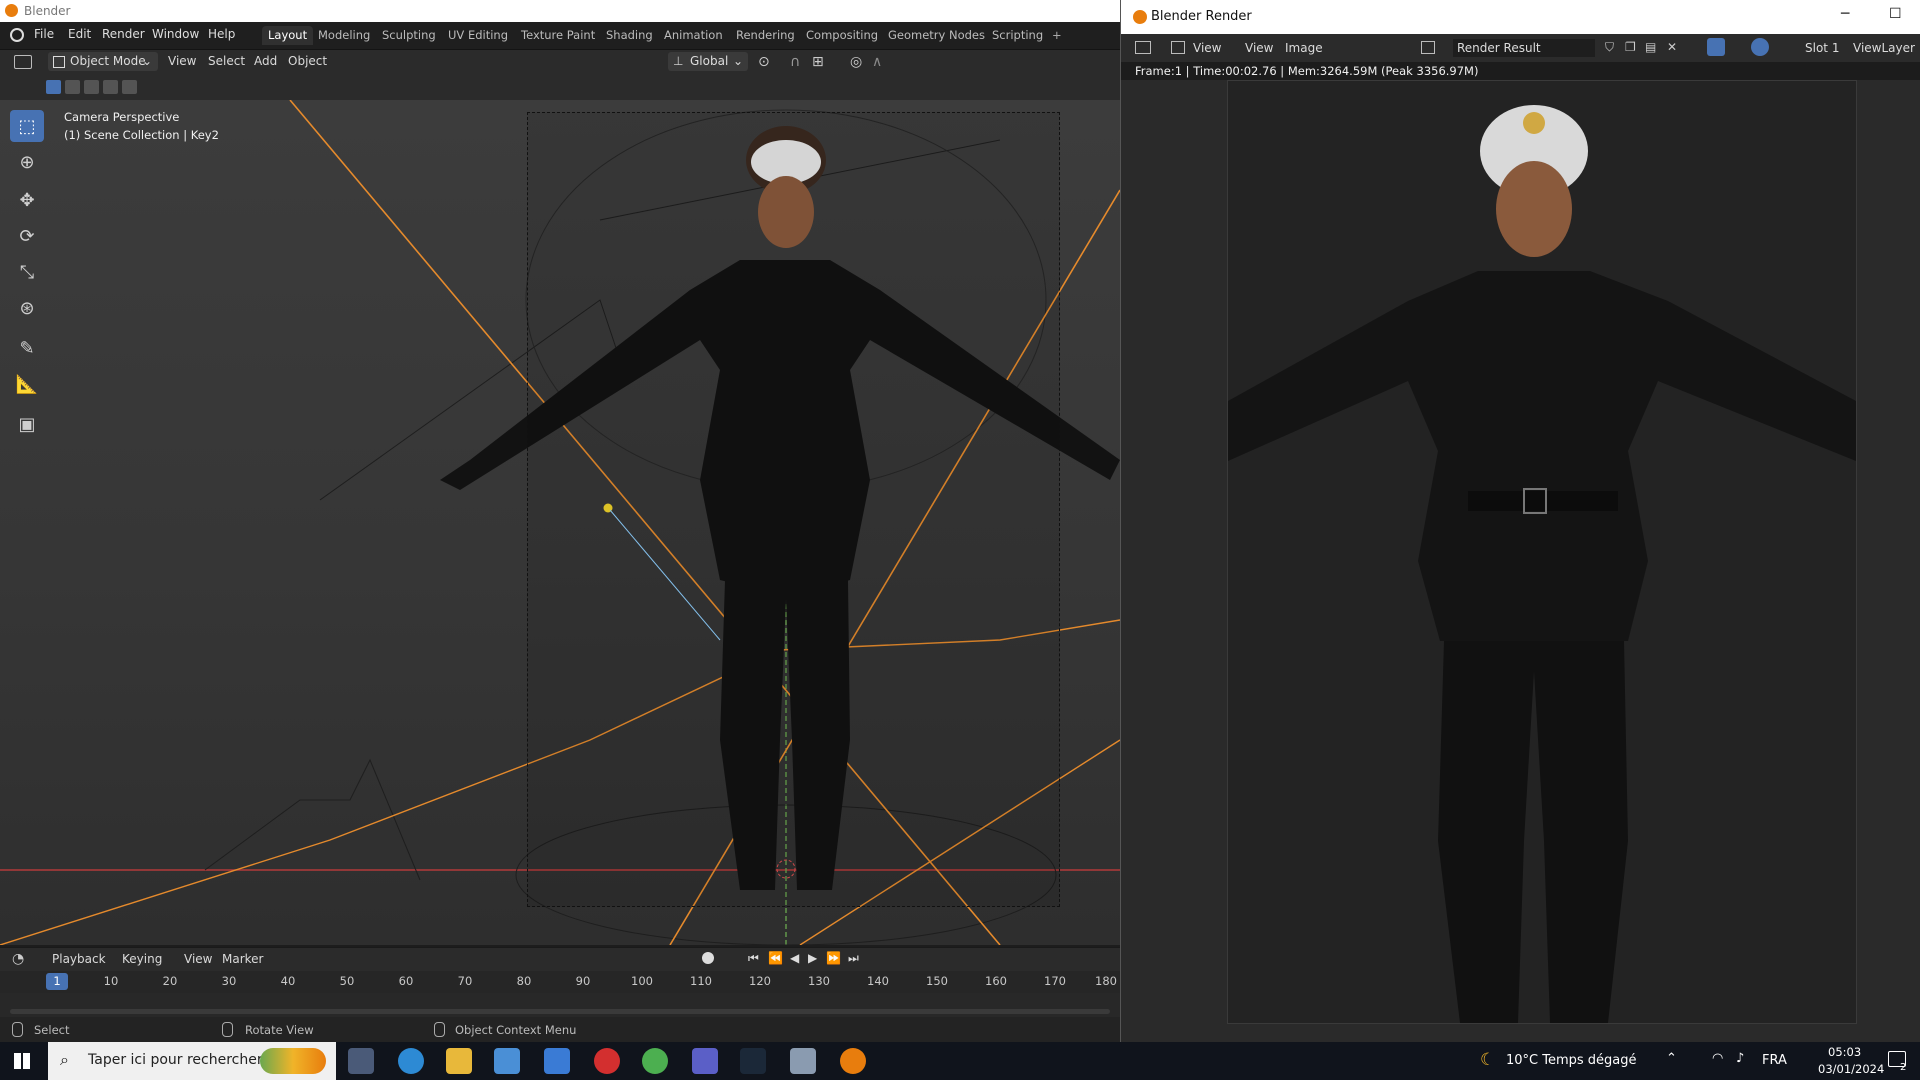  I want to click on timeline-scrollbar, so click(560, 1011).